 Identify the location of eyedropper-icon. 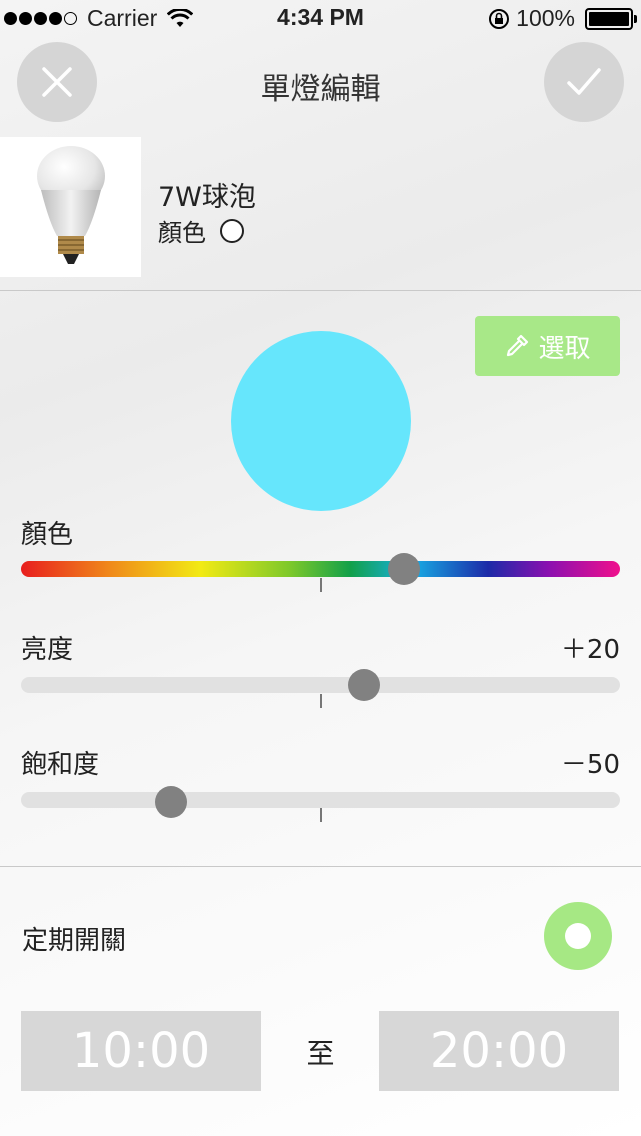
(518, 345).